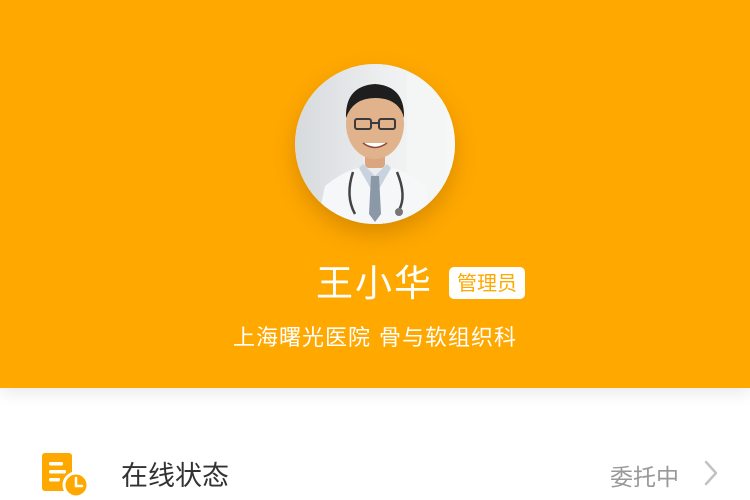 The height and width of the screenshot is (500, 750). I want to click on status-document-clock-icon, so click(65, 475).